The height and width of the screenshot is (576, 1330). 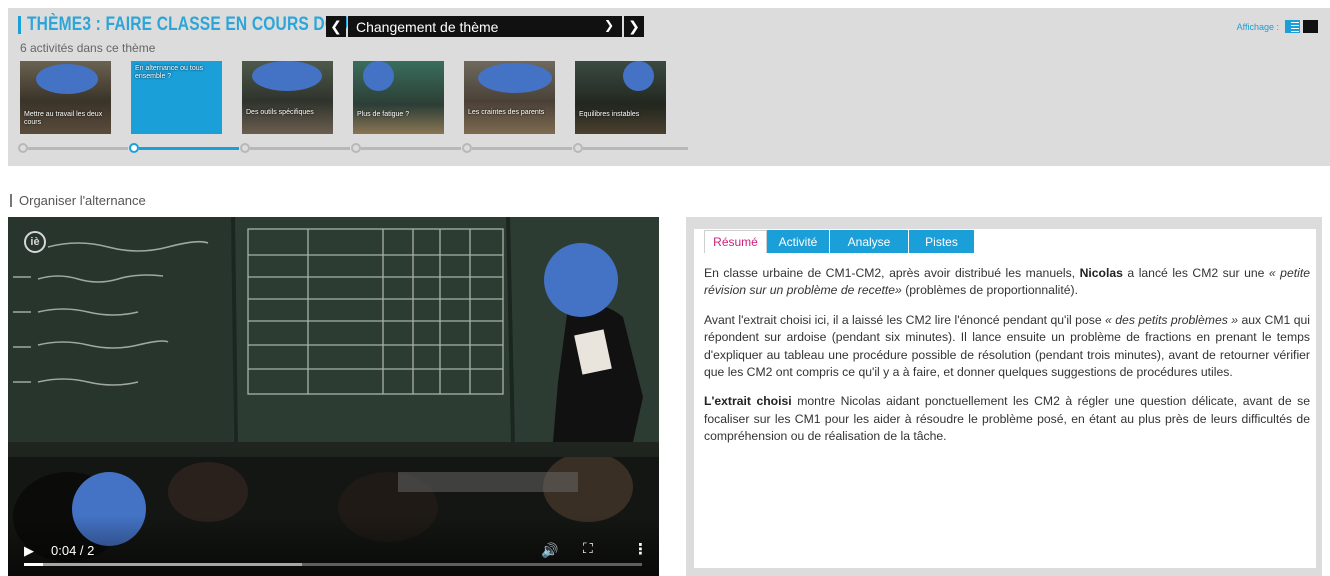 I want to click on progress-dot-active, so click(x=134, y=148).